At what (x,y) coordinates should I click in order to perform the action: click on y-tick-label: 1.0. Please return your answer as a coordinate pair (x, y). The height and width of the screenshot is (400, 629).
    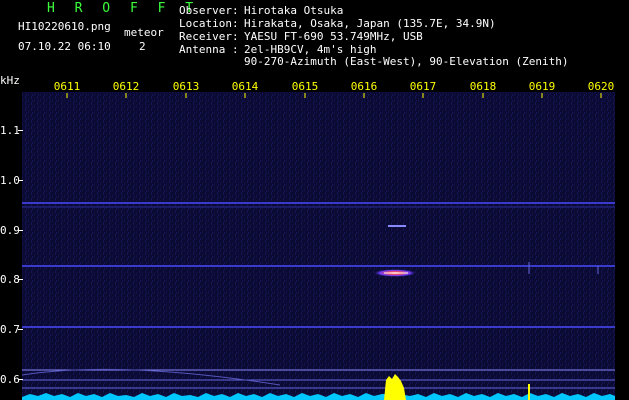
    Looking at the image, I should click on (10, 180).